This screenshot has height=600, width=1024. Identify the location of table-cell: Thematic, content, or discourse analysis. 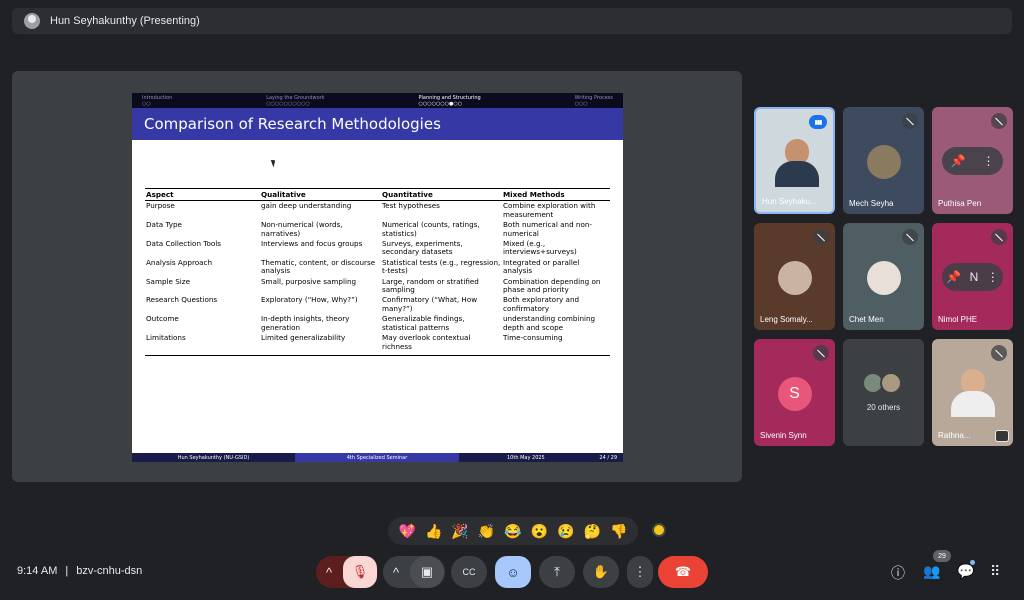
(318, 266).